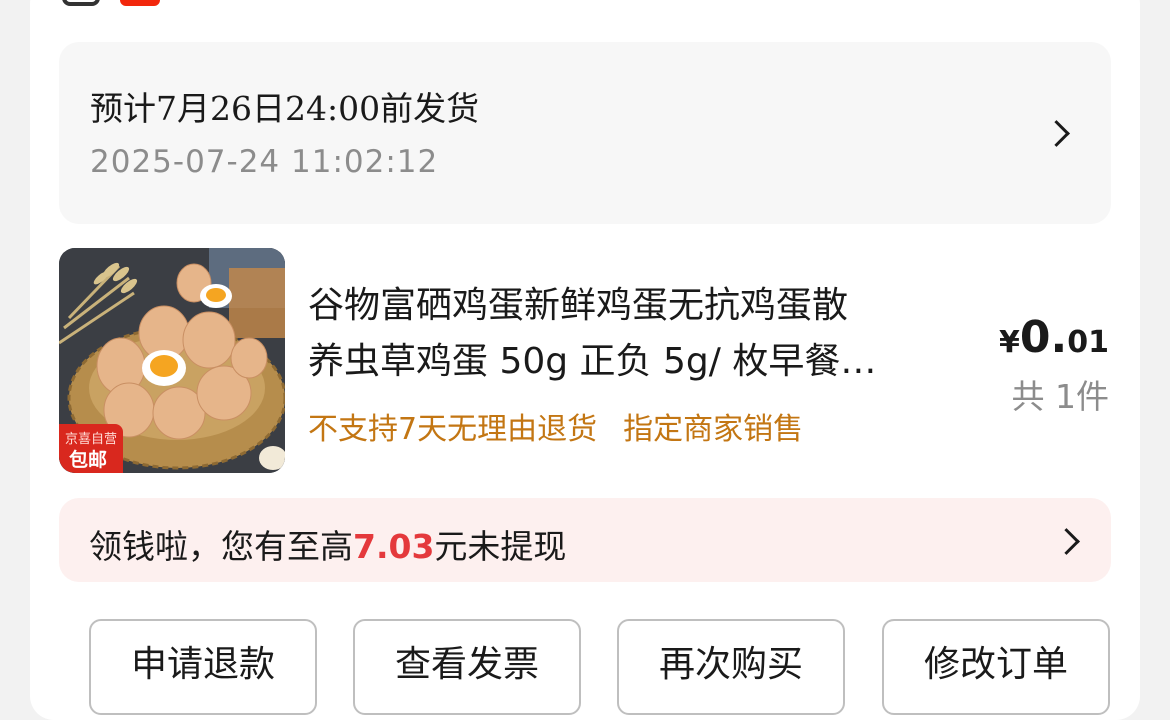 Image resolution: width=1170 pixels, height=720 pixels. What do you see at coordinates (264, 162) in the screenshot?
I see `order-timestamp: 2025-07-24 11:02:12` at bounding box center [264, 162].